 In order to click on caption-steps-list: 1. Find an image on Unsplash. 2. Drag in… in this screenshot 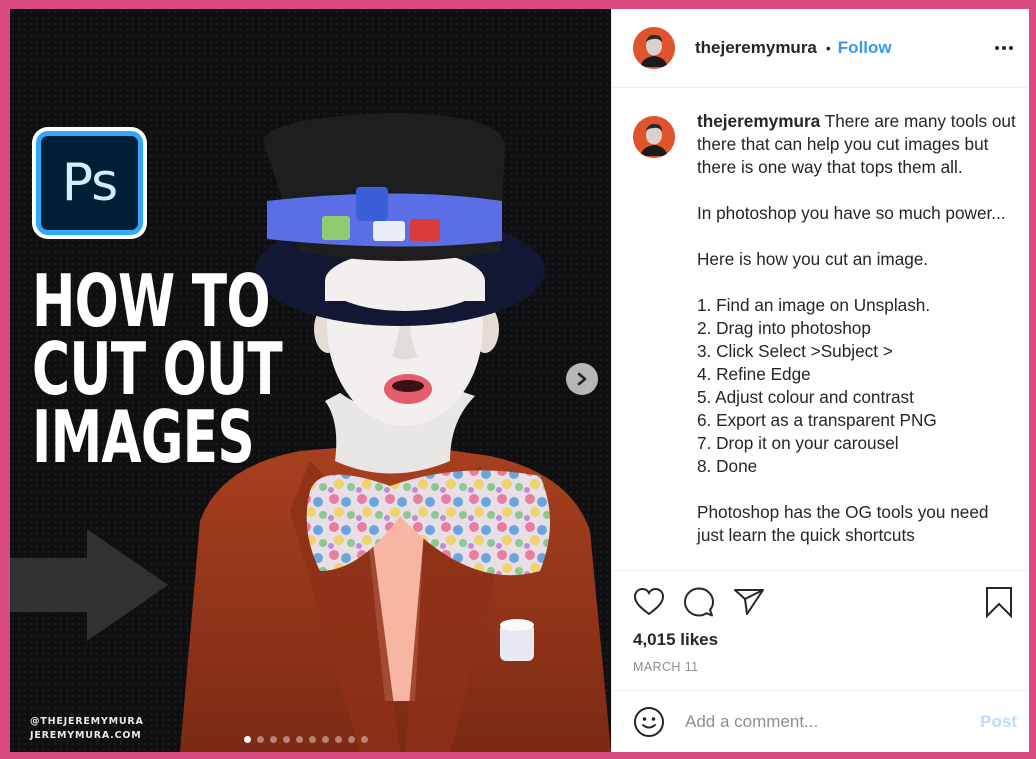, I will do `click(857, 386)`.